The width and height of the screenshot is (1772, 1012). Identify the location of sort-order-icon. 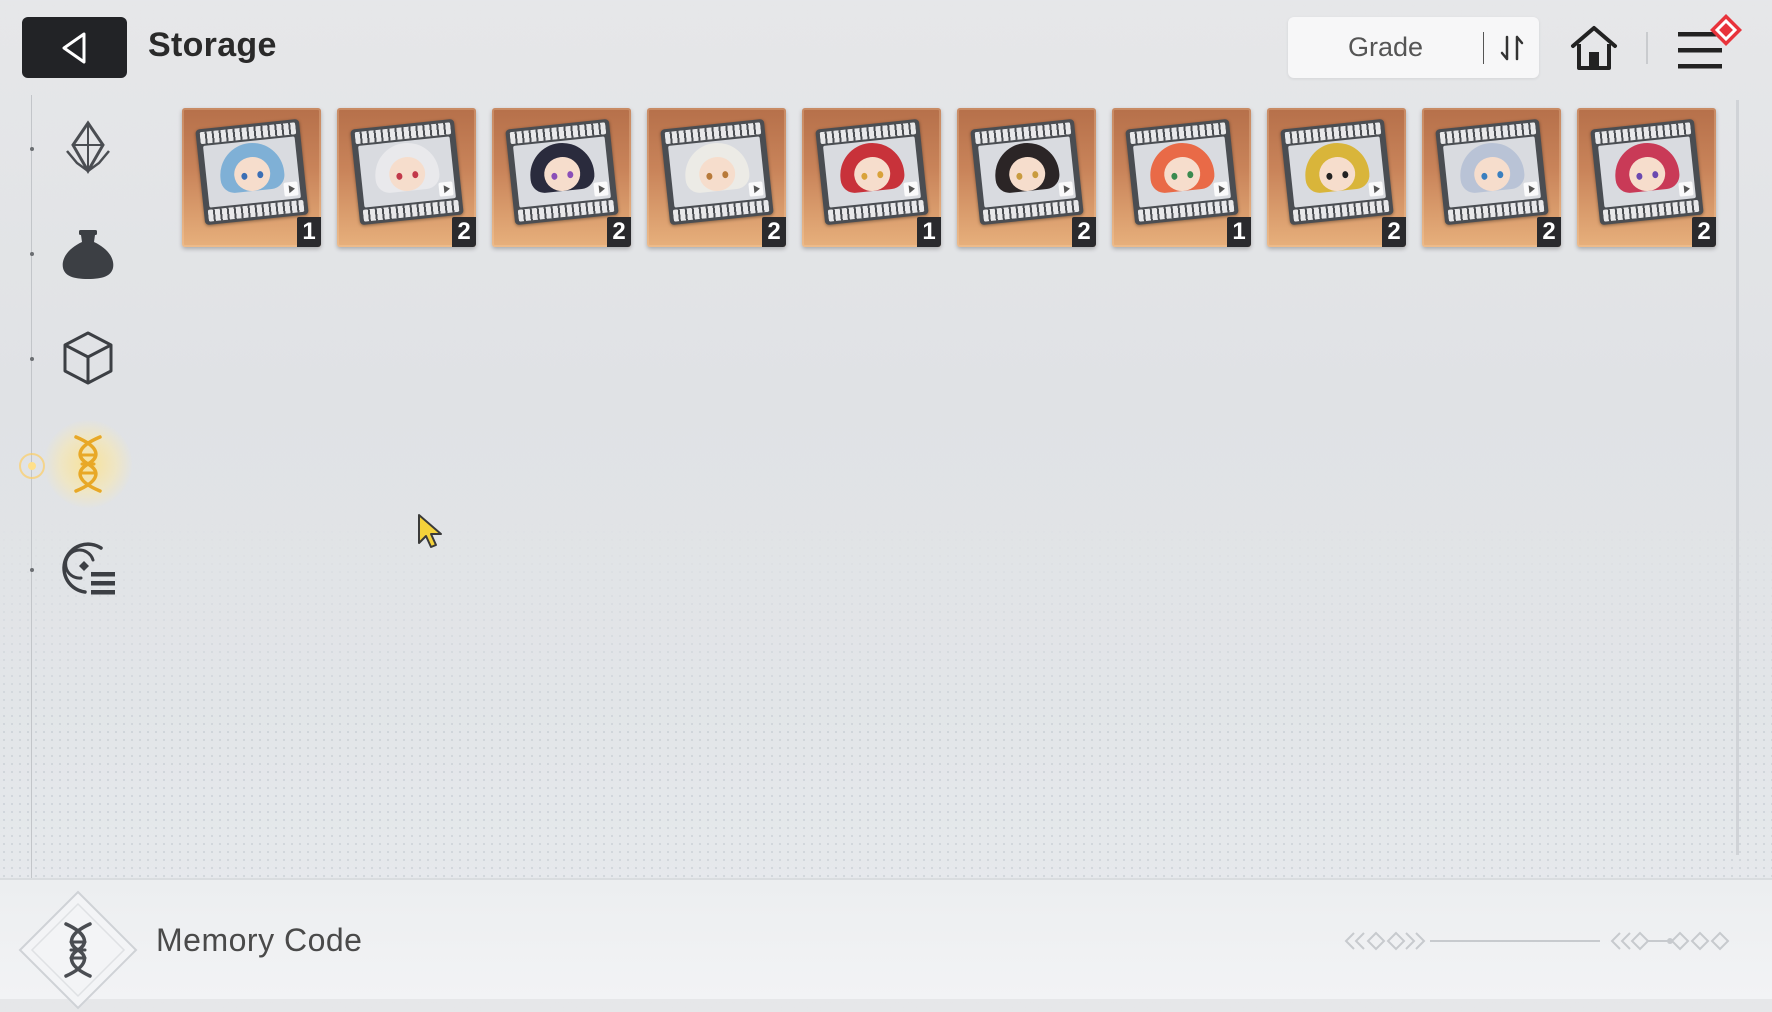
(1511, 47).